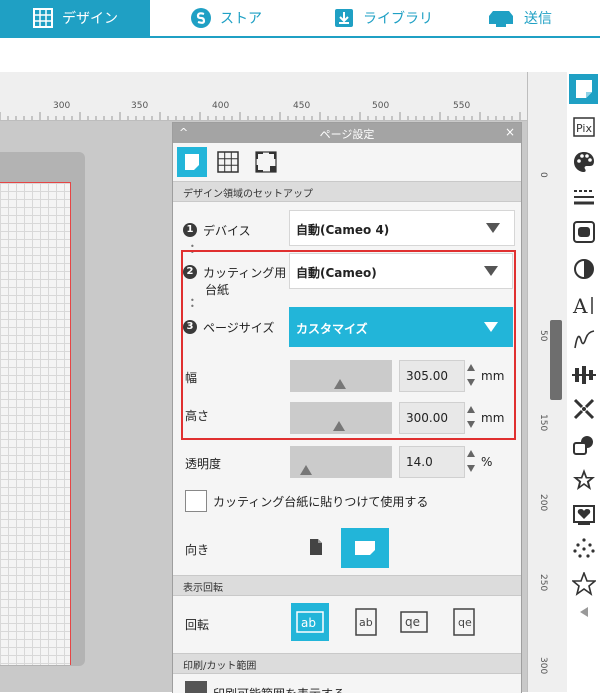 Image resolution: width=600 pixels, height=693 pixels. Describe the element at coordinates (401, 271) in the screenshot. I see `mat-select: 自動(Cameo)` at that location.